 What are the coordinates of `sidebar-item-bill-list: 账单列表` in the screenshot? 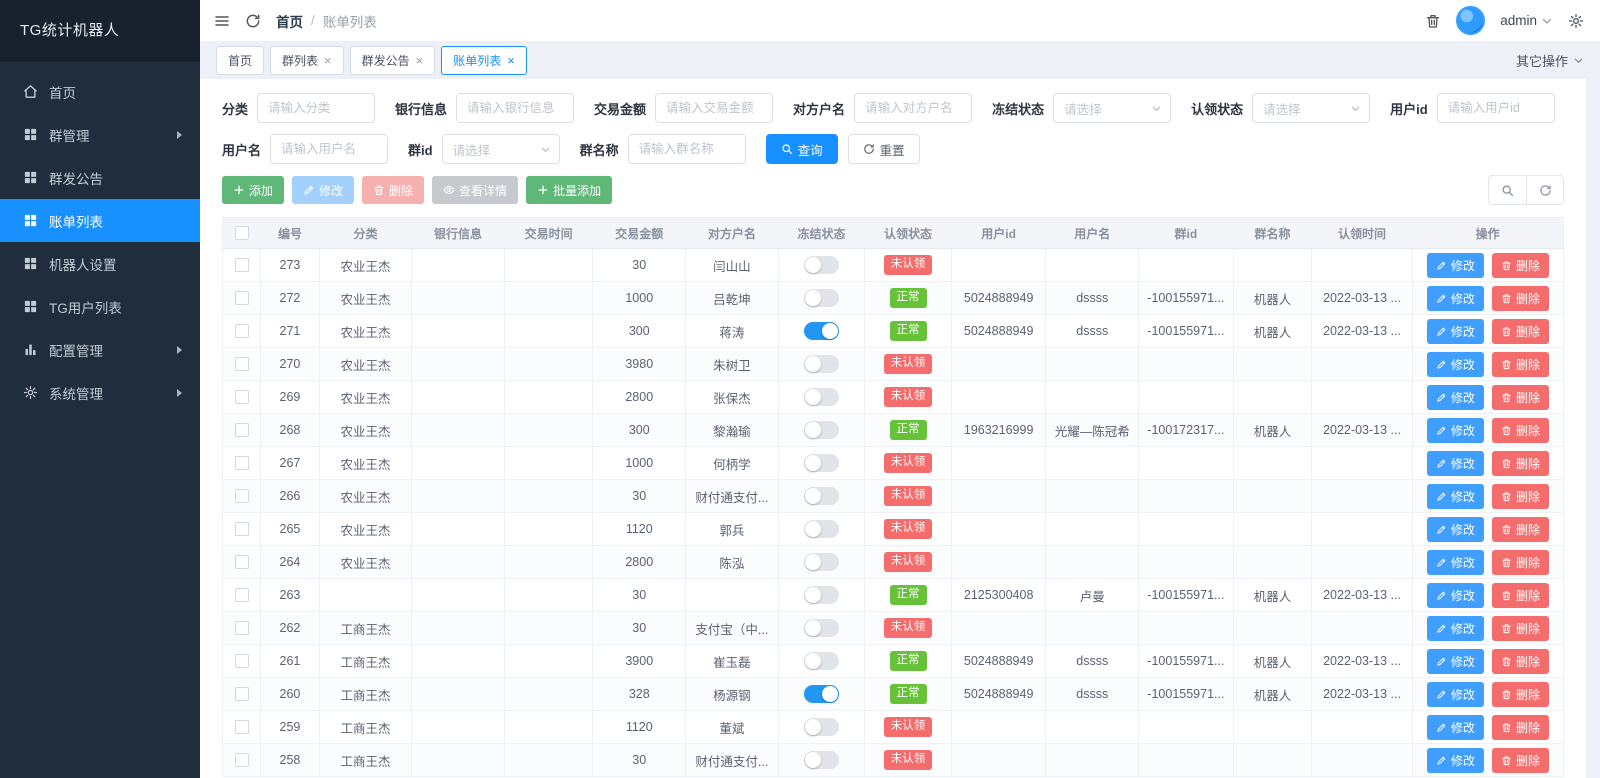 It's located at (100, 220).